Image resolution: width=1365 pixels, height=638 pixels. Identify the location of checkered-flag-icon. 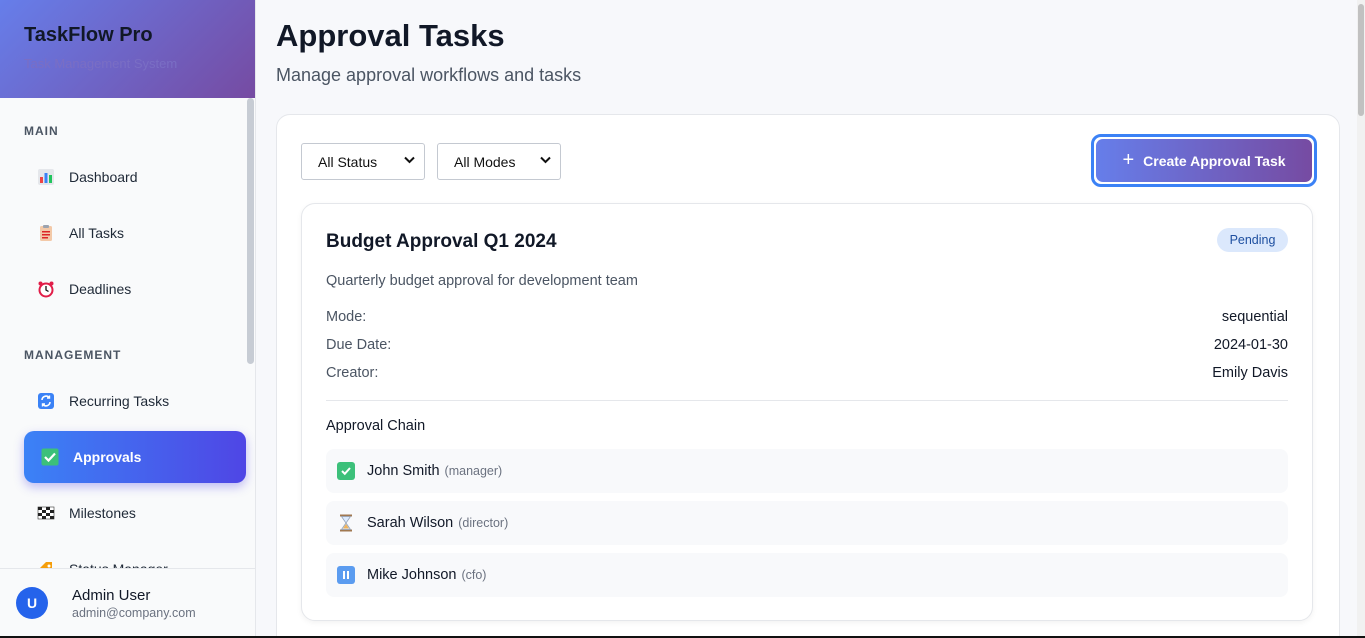
(46, 513).